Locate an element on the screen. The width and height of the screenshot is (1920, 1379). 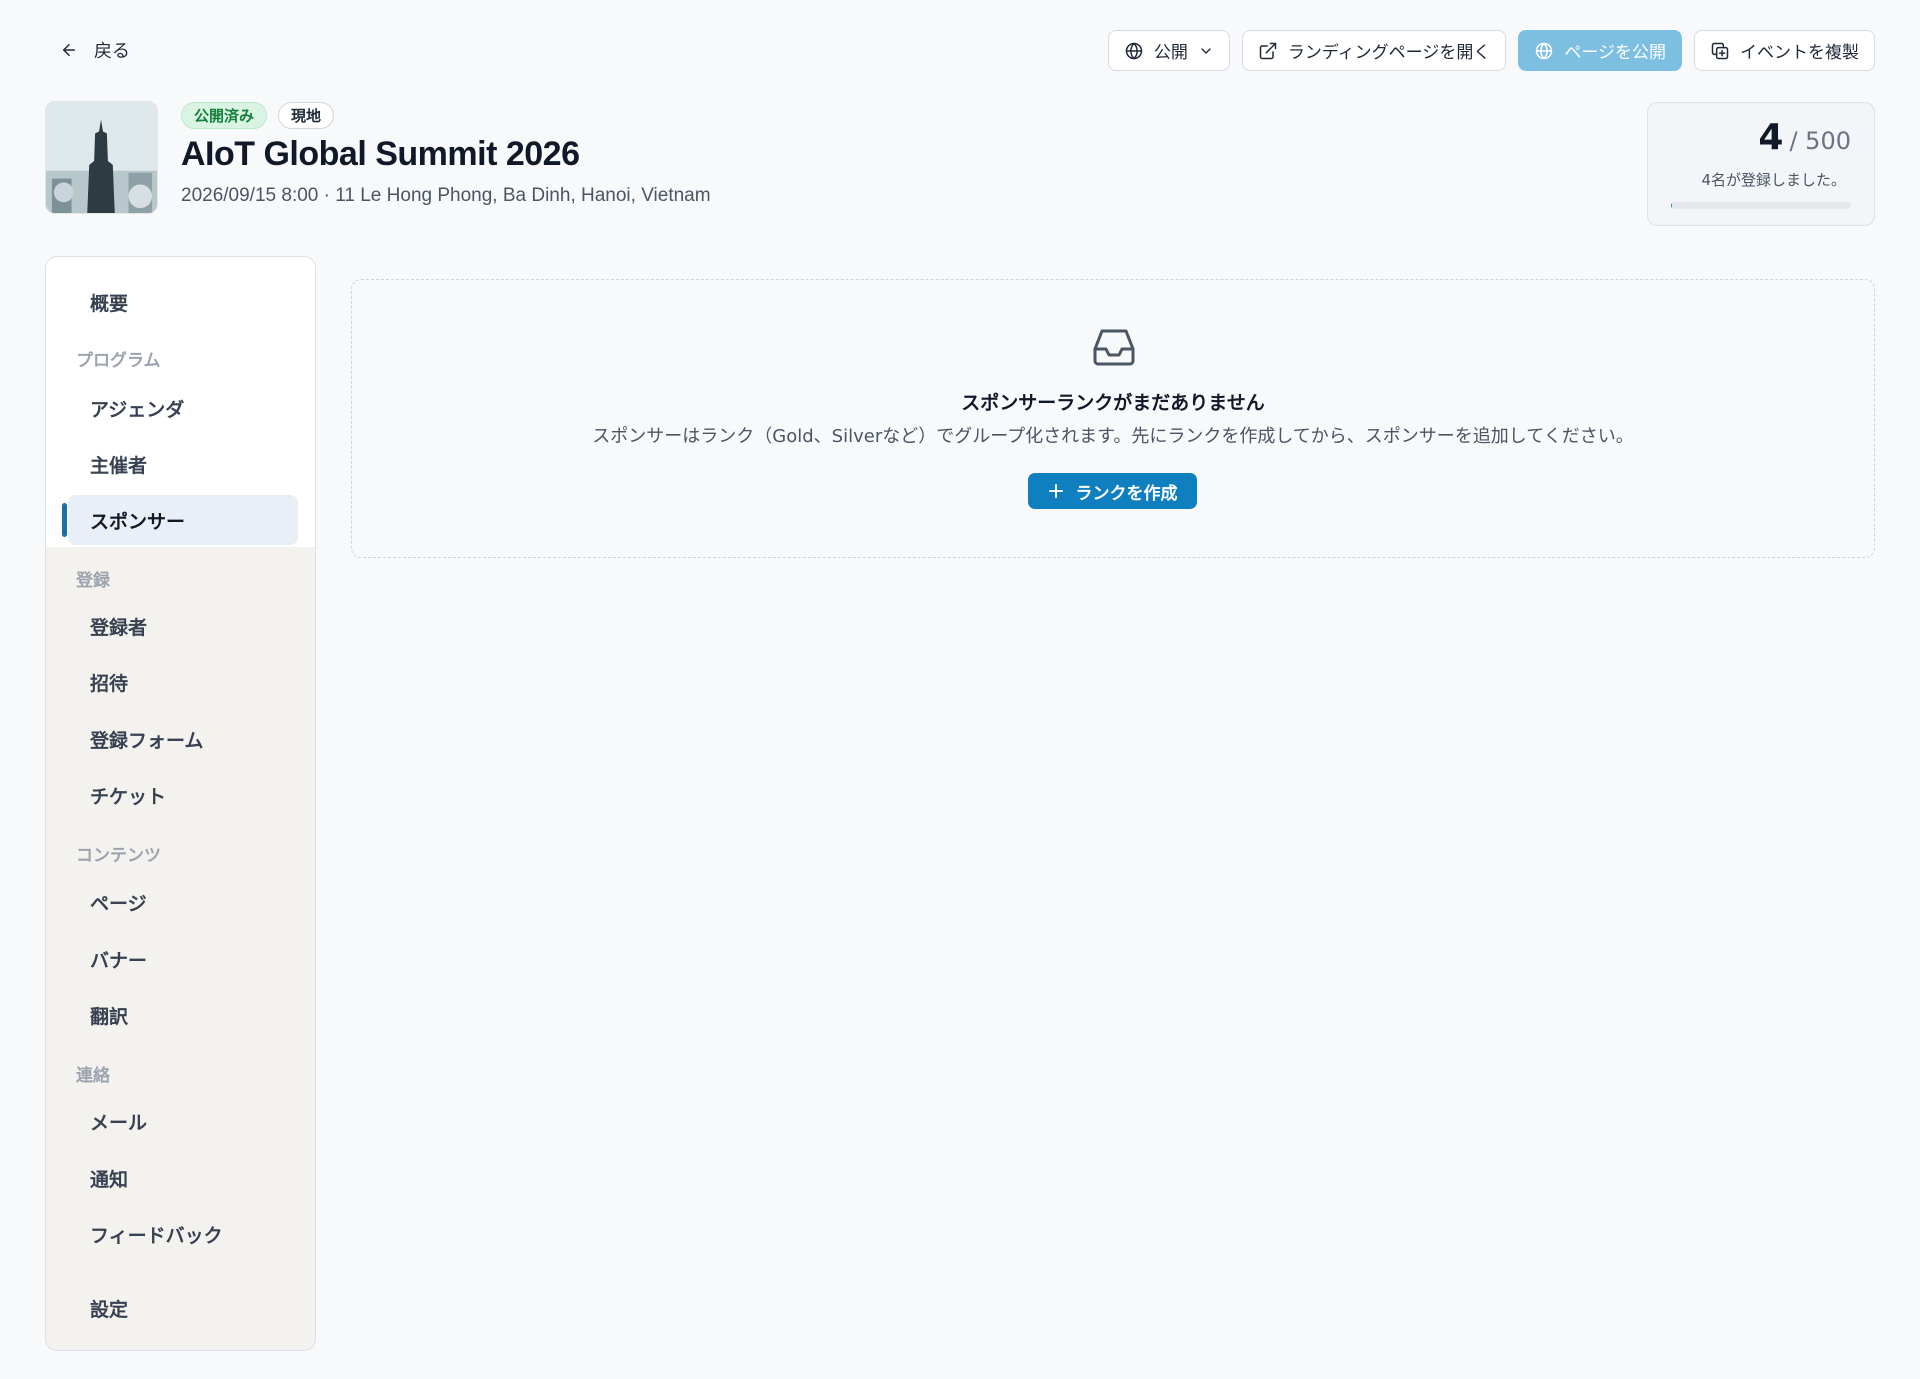
publish-page-button: ページを公開 is located at coordinates (1600, 50).